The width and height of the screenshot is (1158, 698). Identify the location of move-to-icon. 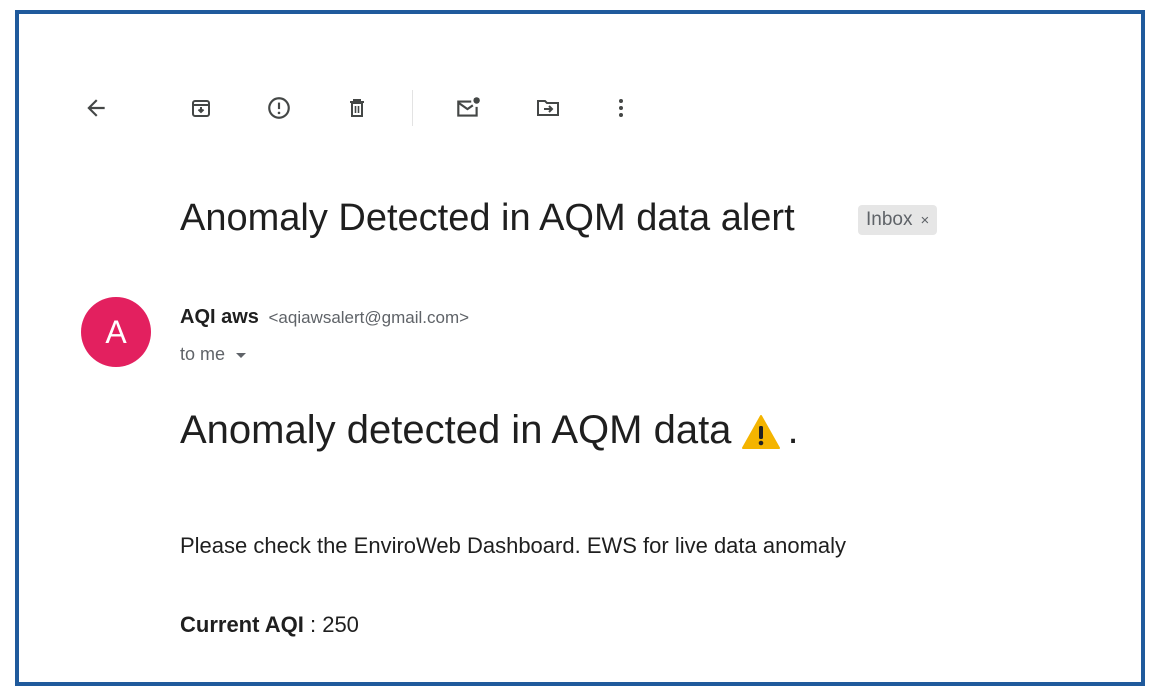
(548, 108).